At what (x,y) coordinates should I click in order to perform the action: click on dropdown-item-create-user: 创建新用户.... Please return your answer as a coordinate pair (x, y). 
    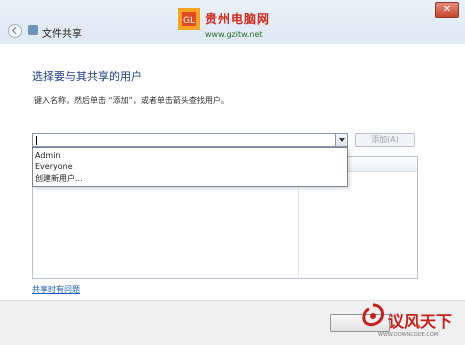
    Looking at the image, I should click on (59, 178).